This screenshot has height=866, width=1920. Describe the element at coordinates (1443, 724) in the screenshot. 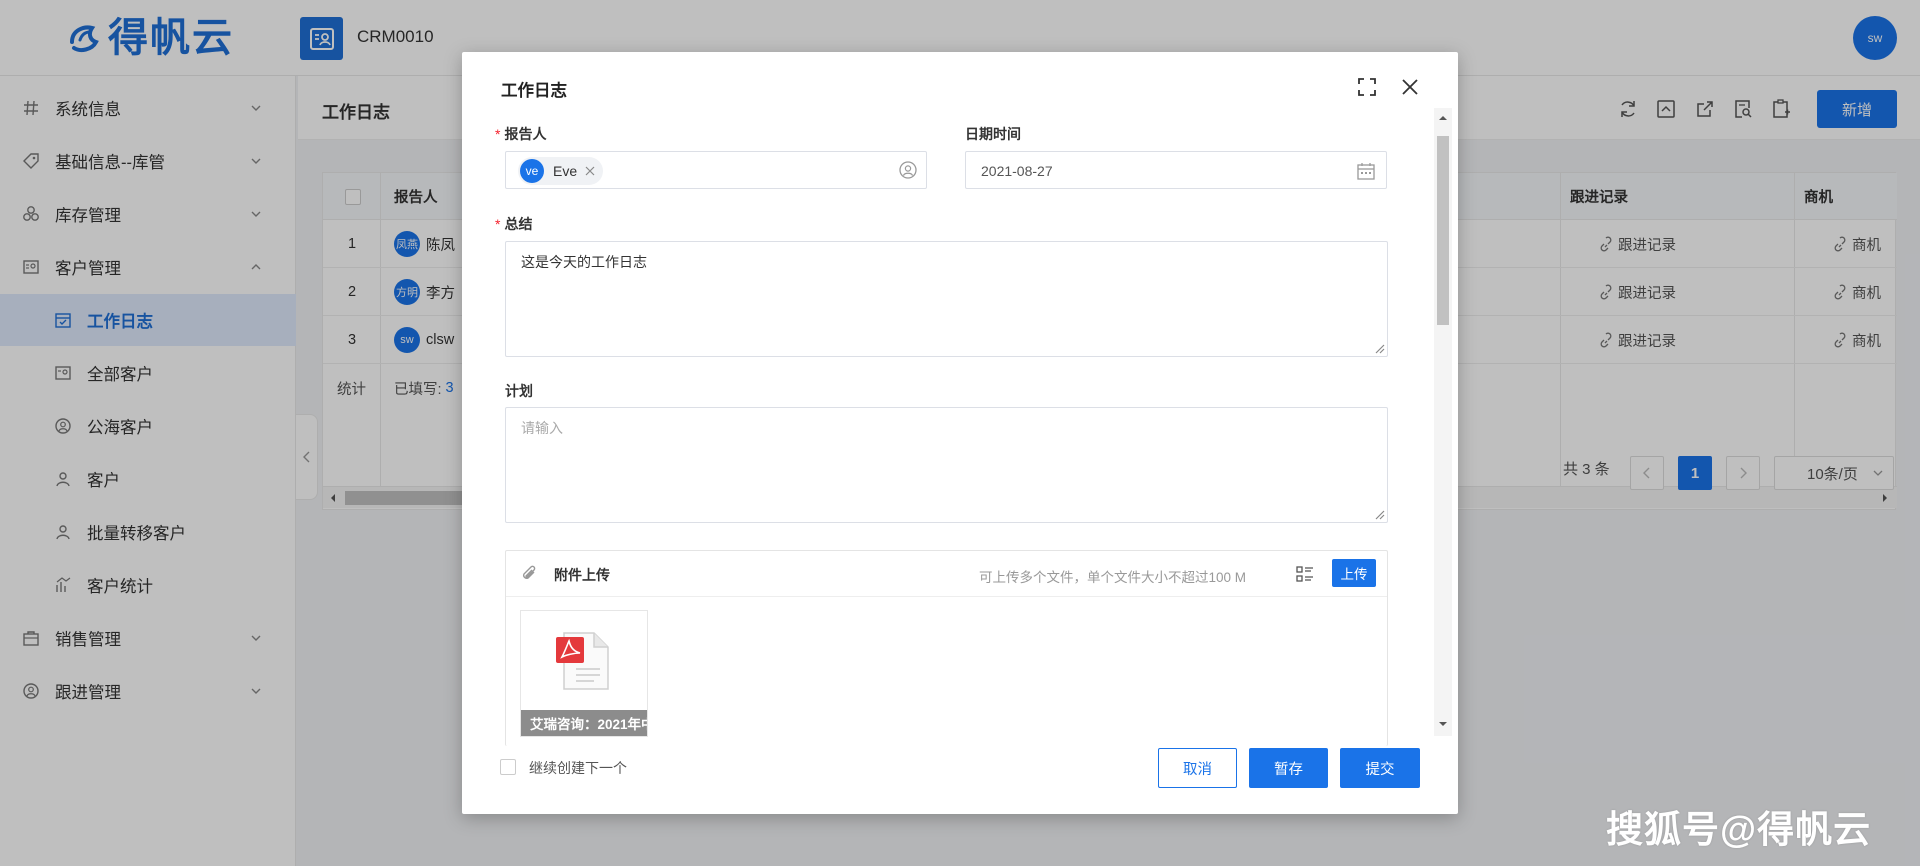

I see `scroll-down-icon` at that location.